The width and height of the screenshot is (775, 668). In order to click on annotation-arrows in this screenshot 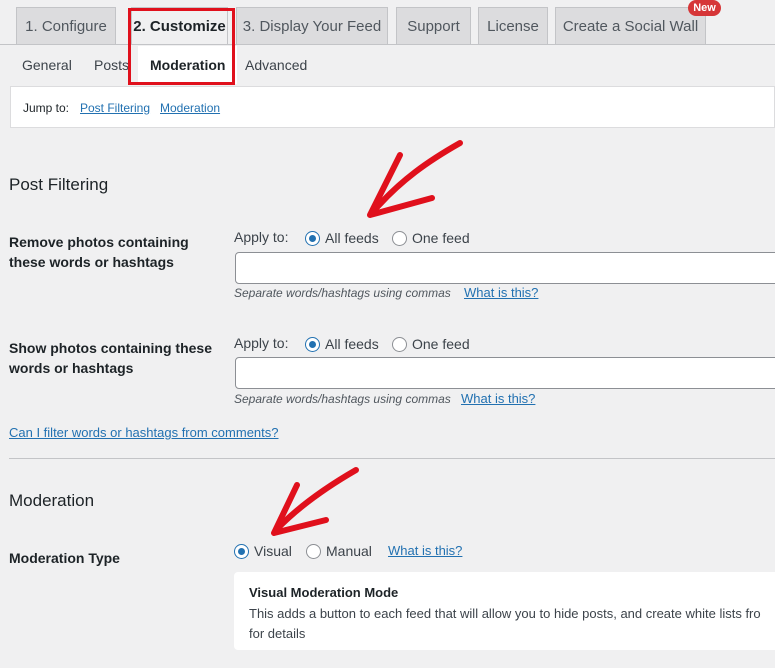, I will do `click(367, 338)`.